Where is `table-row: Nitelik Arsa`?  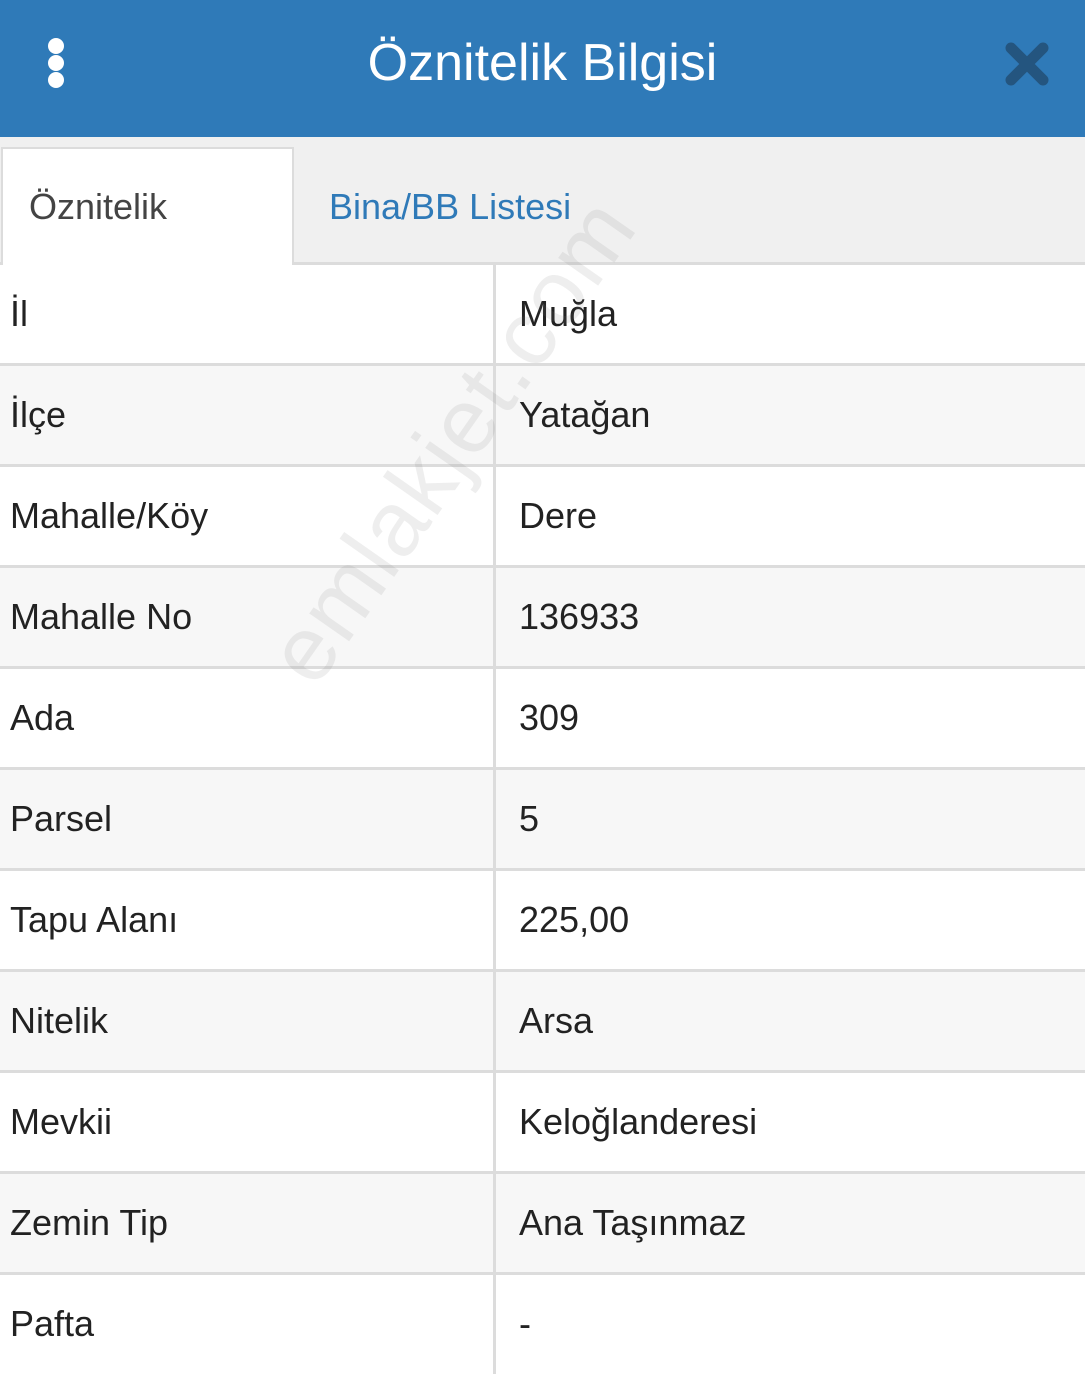 table-row: Nitelik Arsa is located at coordinates (542, 1022).